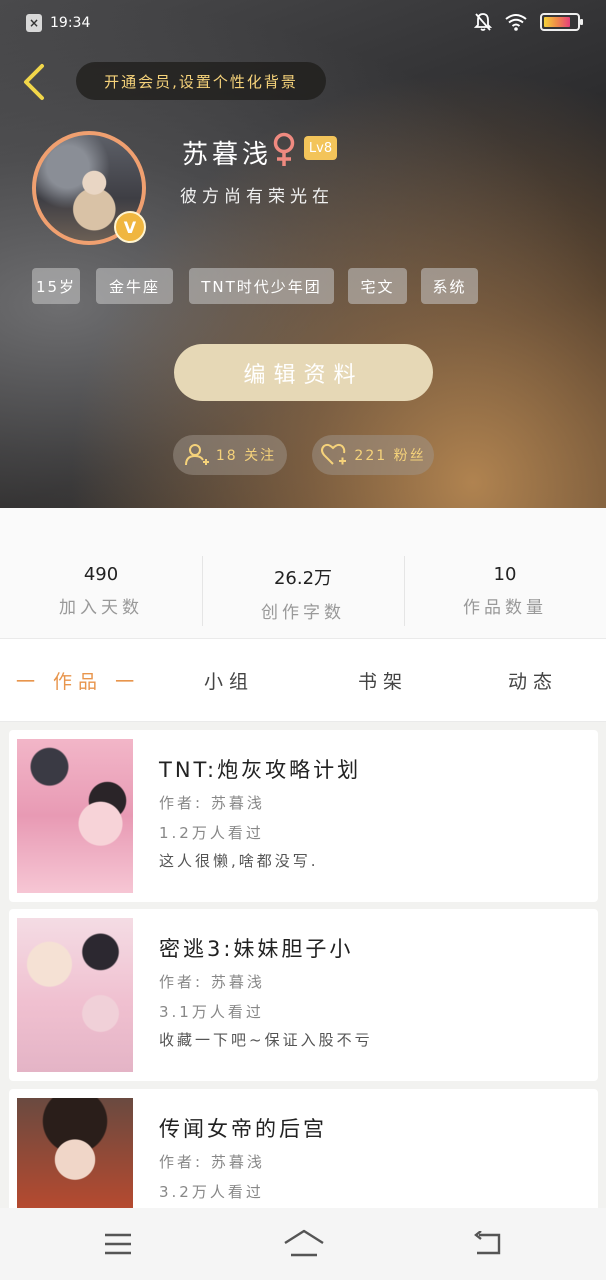 This screenshot has width=606, height=1280. I want to click on stat-work-count: 10 作品数量, so click(505, 591).